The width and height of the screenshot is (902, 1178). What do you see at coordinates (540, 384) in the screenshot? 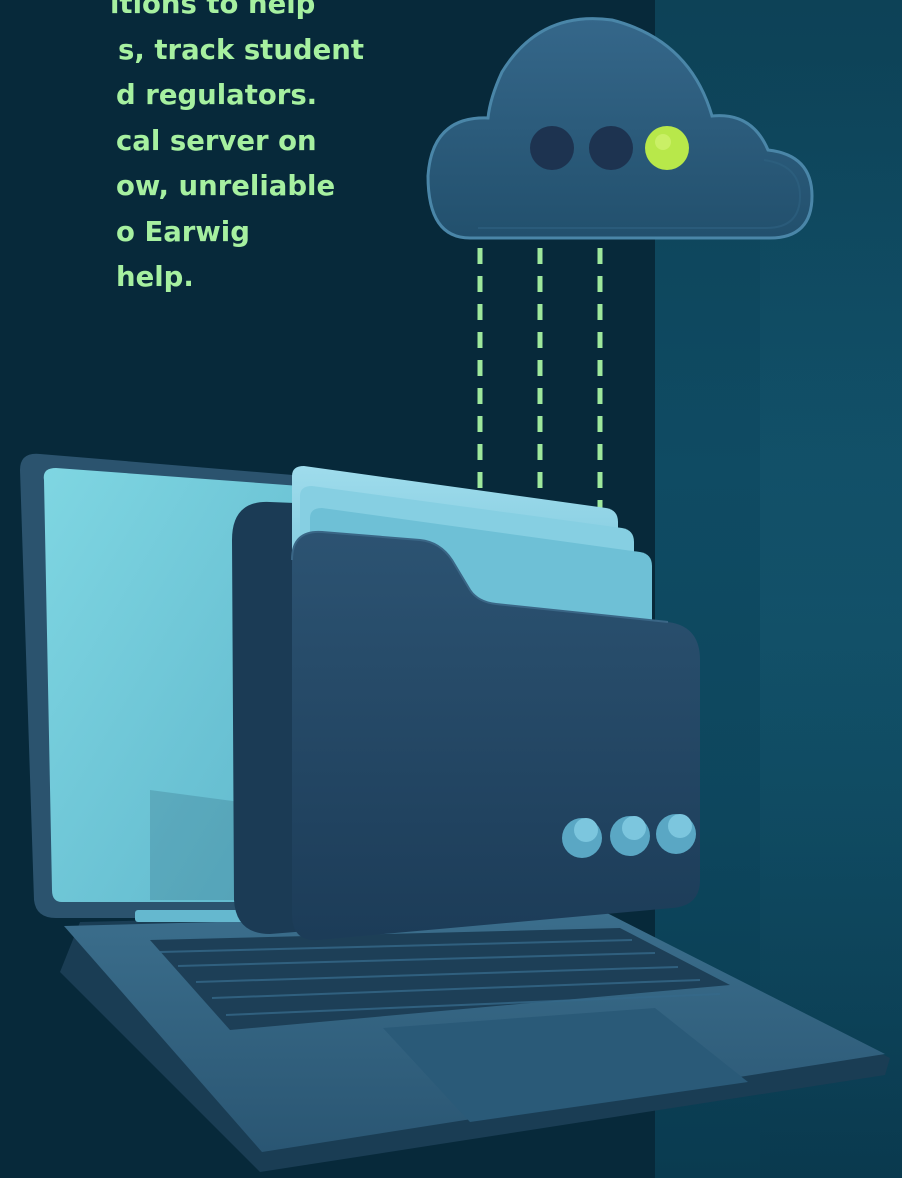
I see `cloud-connector-lines` at bounding box center [540, 384].